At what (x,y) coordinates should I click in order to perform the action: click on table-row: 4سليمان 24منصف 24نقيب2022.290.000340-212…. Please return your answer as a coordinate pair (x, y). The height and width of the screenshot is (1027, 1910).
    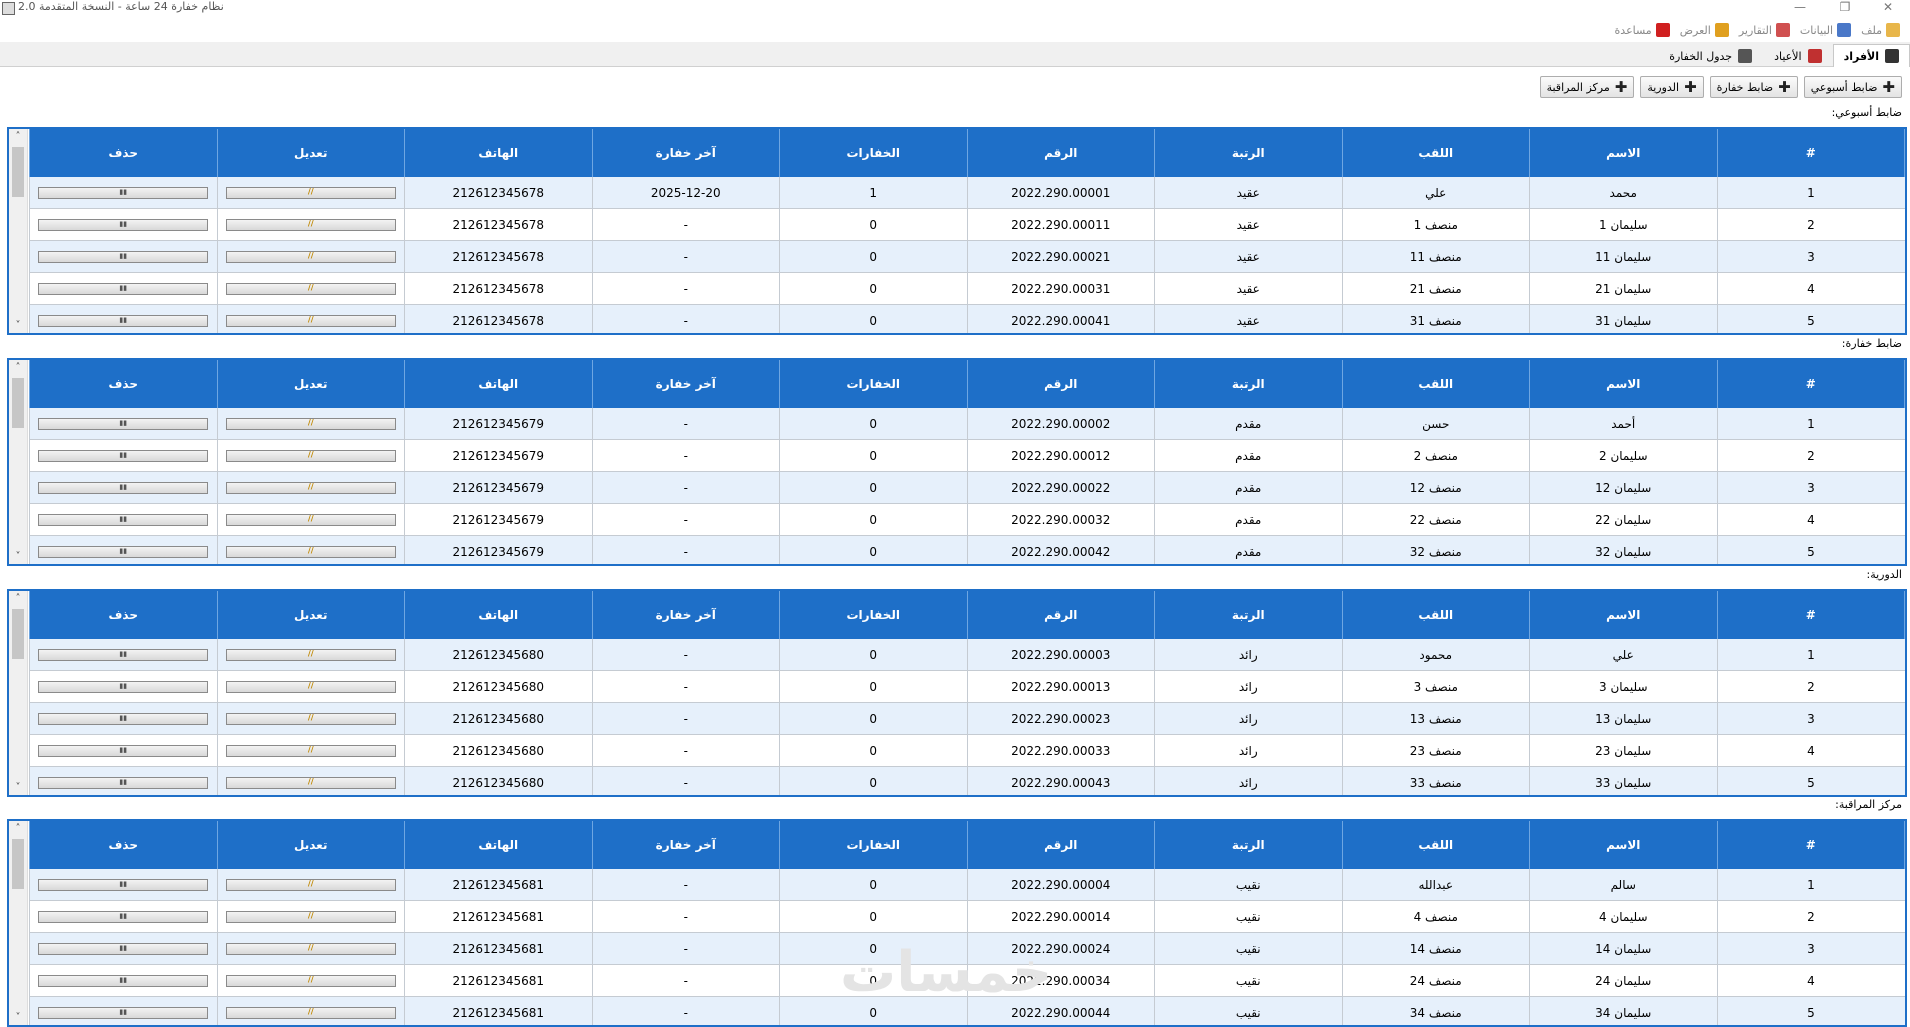
    Looking at the image, I should click on (967, 981).